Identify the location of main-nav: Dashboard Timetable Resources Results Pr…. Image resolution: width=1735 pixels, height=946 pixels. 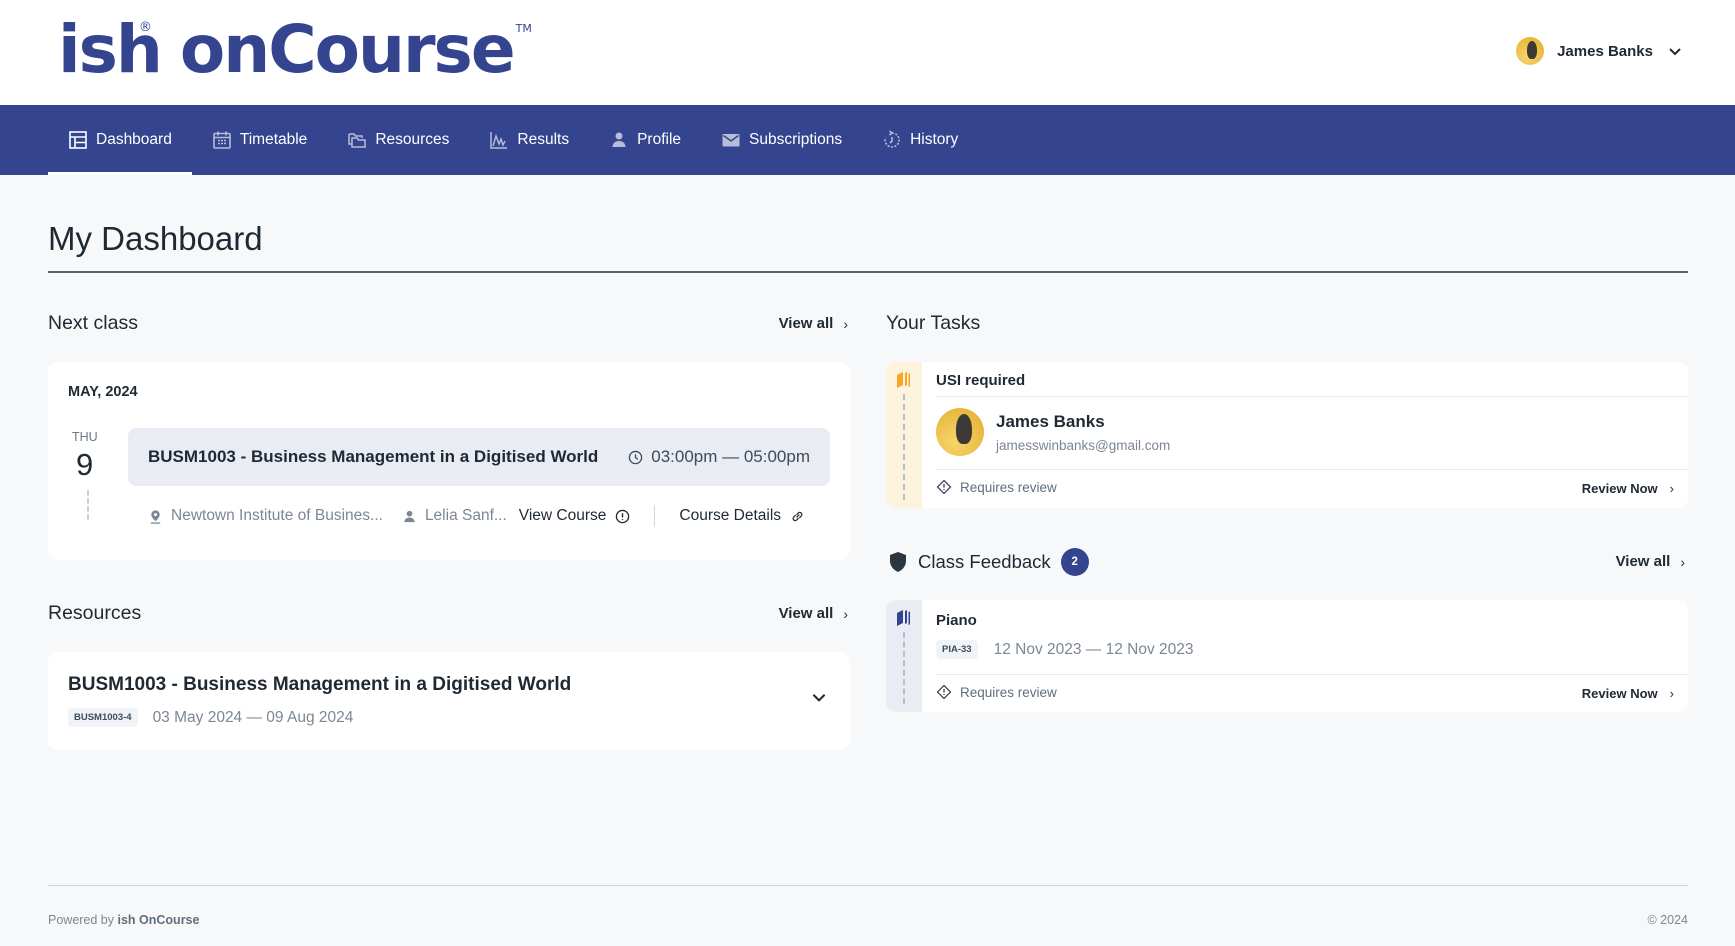
(867, 140).